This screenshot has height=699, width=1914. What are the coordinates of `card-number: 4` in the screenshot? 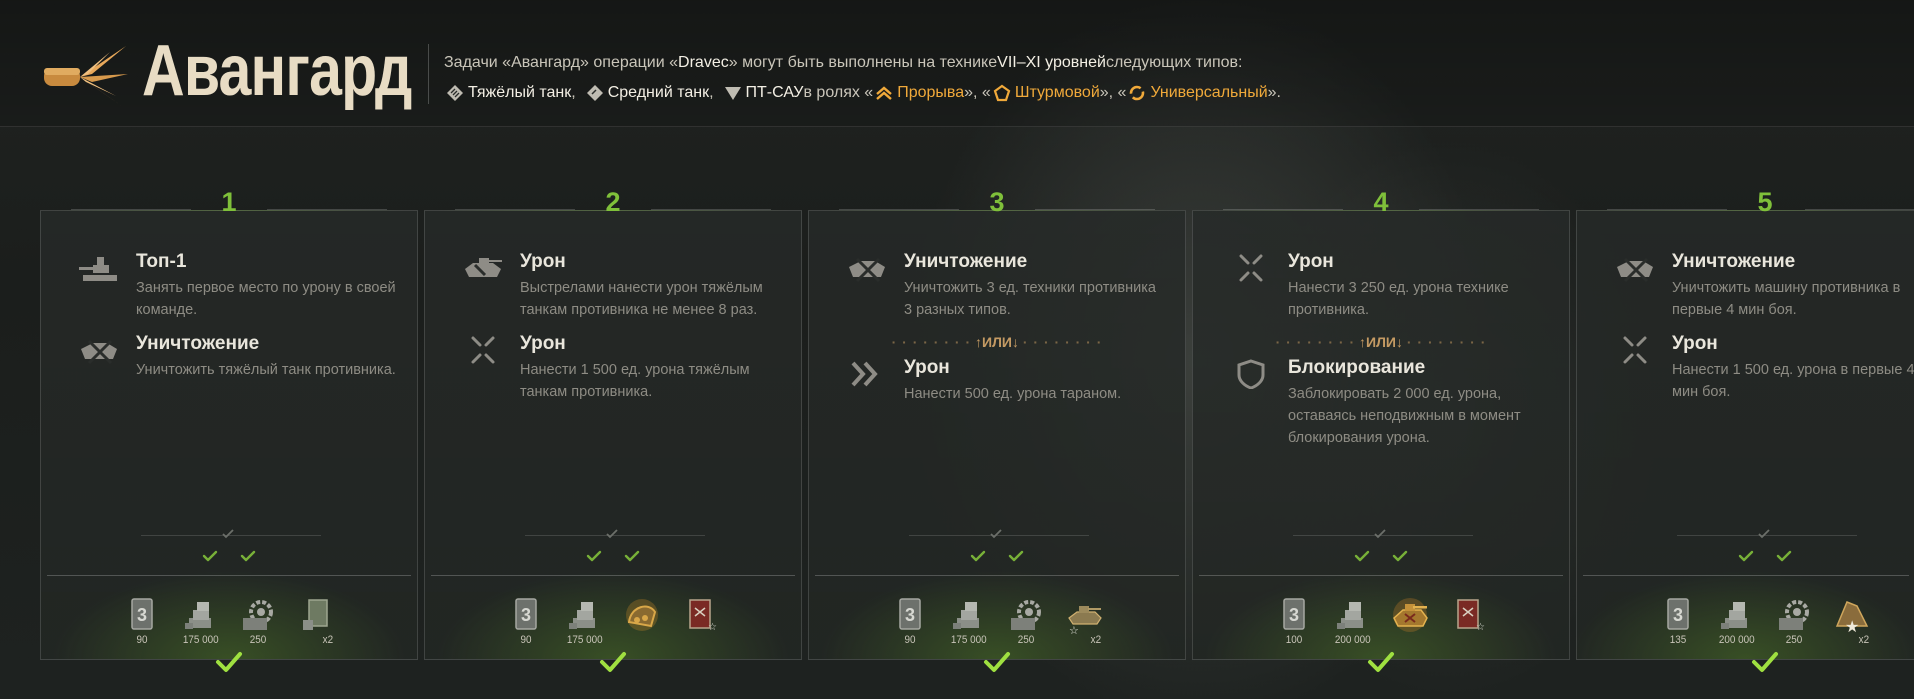 It's located at (1381, 202).